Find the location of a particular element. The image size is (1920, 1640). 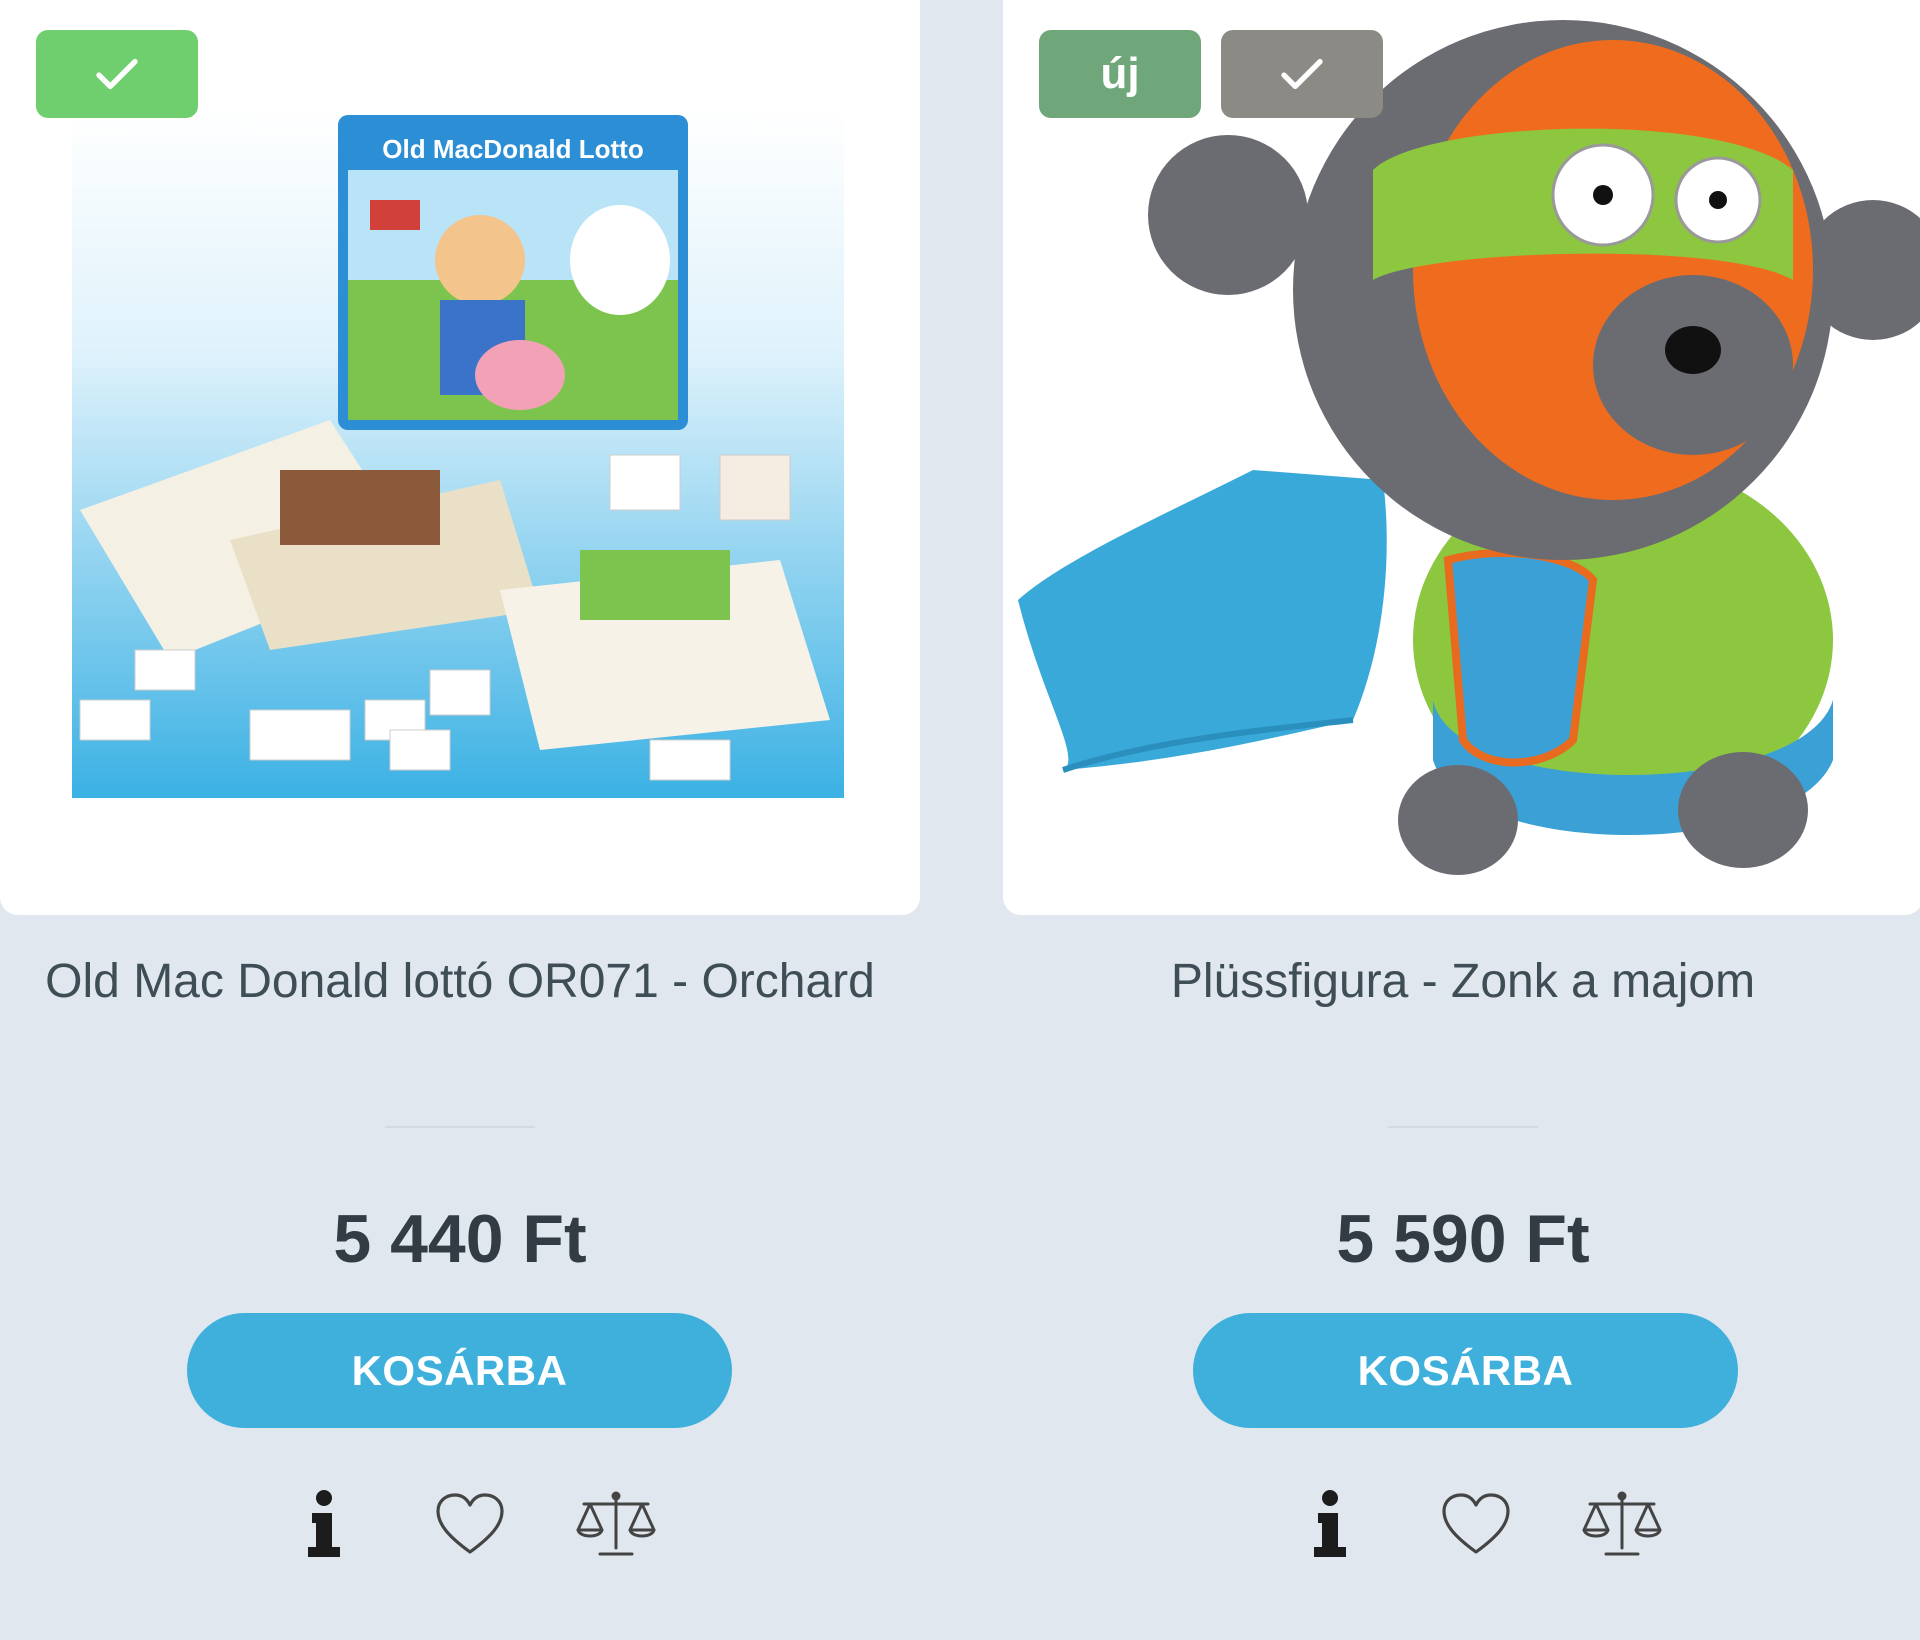

product-title: Plüssfigura - Zonk a majom is located at coordinates (1463, 982).